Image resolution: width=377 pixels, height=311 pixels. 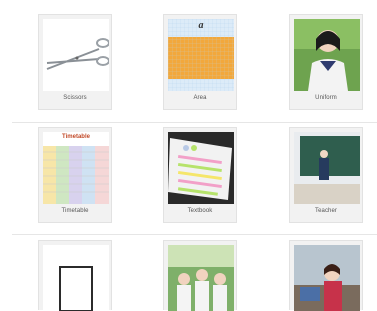 I want to click on card-timetable: Timetable Timetable, so click(x=75, y=175).